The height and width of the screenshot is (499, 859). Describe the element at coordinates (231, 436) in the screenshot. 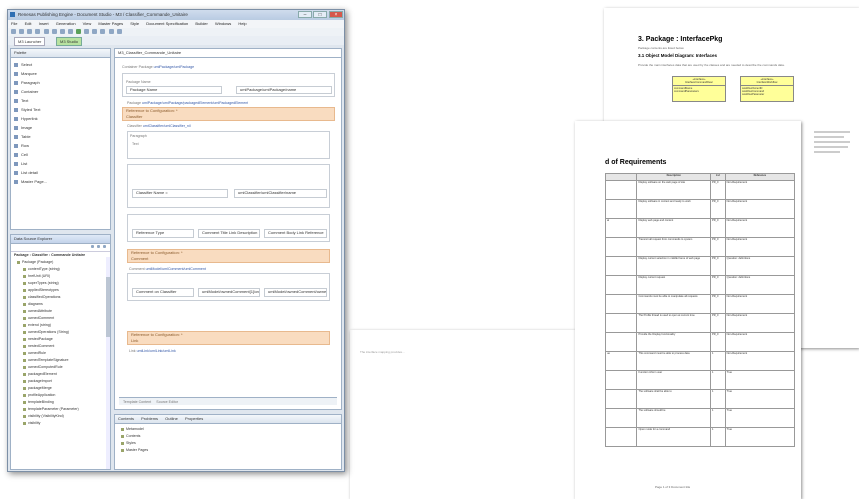

I see `contents-item: Contents` at that location.